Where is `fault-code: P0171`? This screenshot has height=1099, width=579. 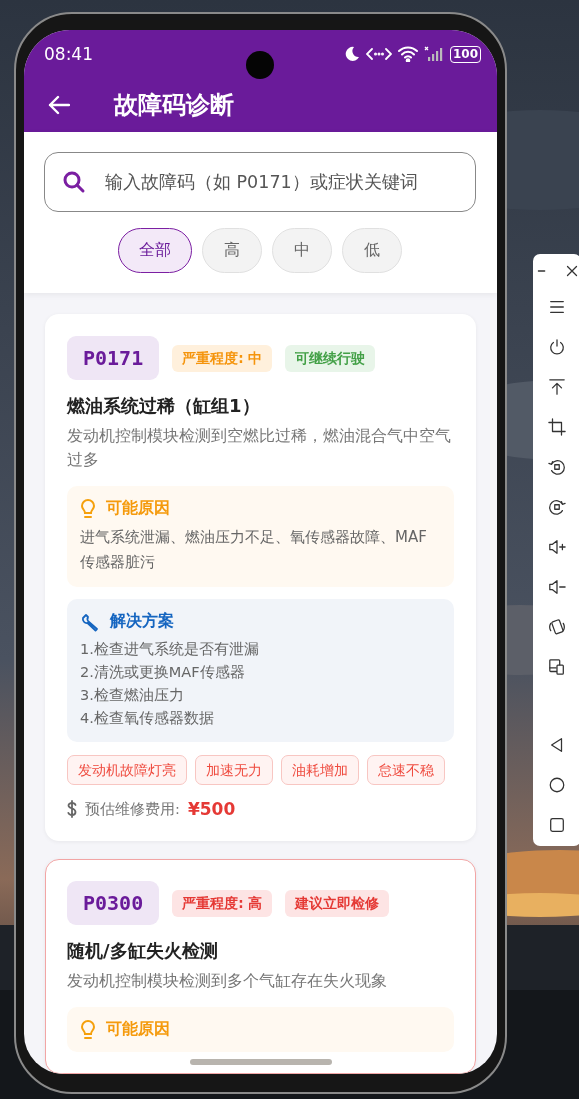
fault-code: P0171 is located at coordinates (113, 358).